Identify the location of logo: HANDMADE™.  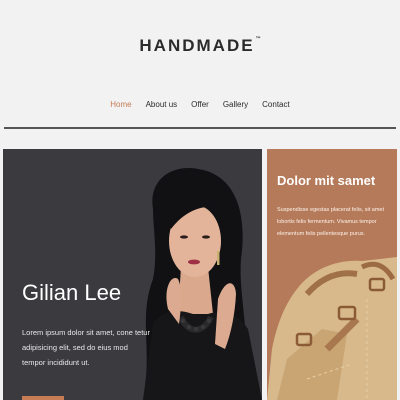
(200, 46).